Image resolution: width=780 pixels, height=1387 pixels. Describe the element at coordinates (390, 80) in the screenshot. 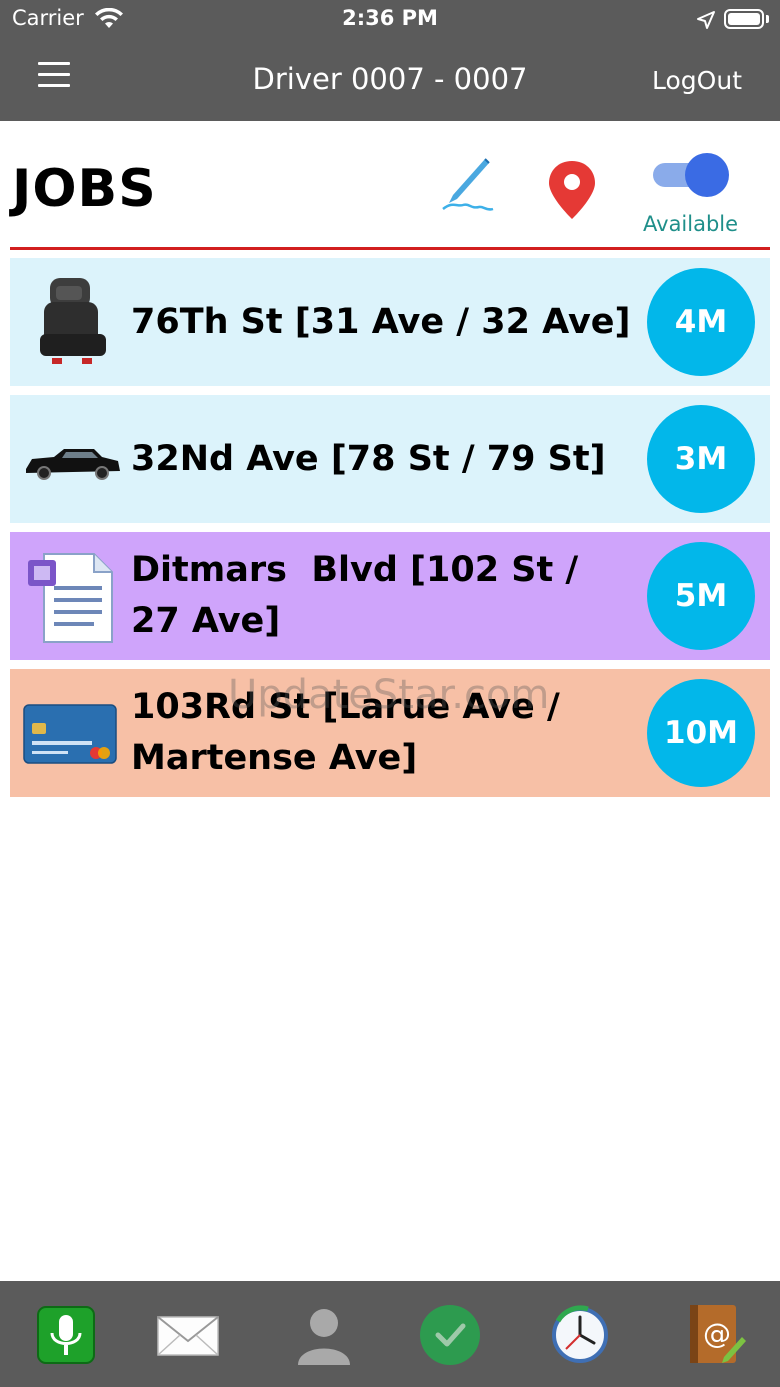

I see `nav-bar: Driver 0007 - 0007 LogOut` at that location.